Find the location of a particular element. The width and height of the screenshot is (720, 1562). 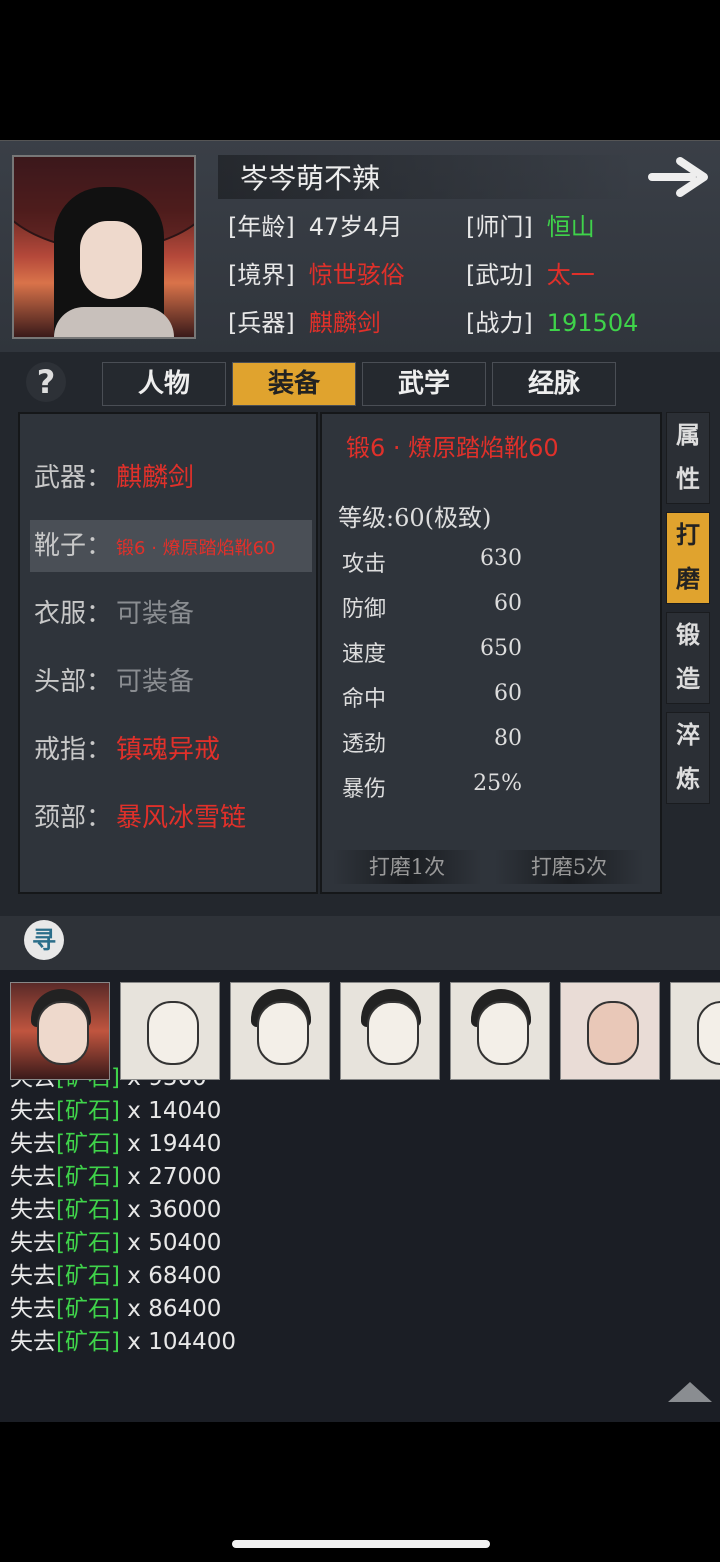

log-line: 失去[矿石] x 68400 is located at coordinates (116, 1276).